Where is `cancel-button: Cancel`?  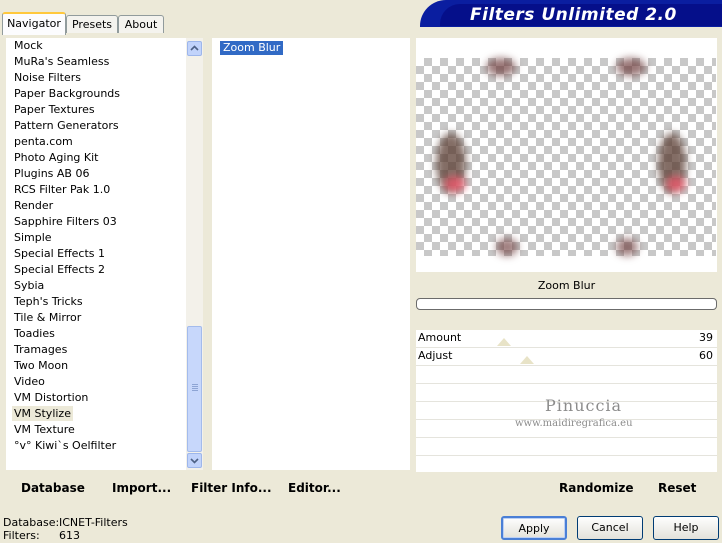
cancel-button: Cancel is located at coordinates (610, 528).